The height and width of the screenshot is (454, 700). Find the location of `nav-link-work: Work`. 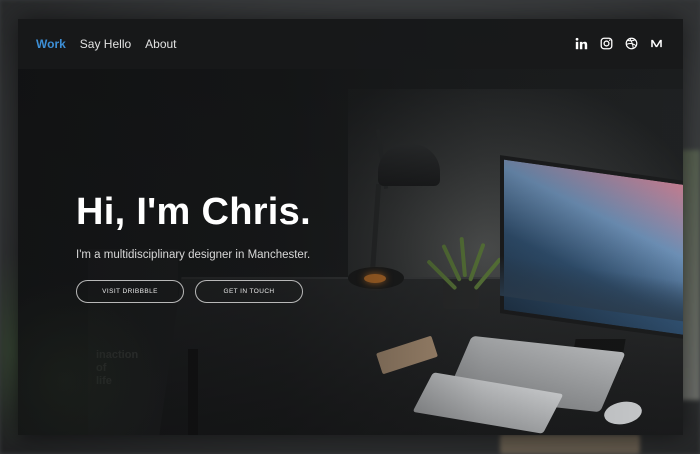

nav-link-work: Work is located at coordinates (51, 44).